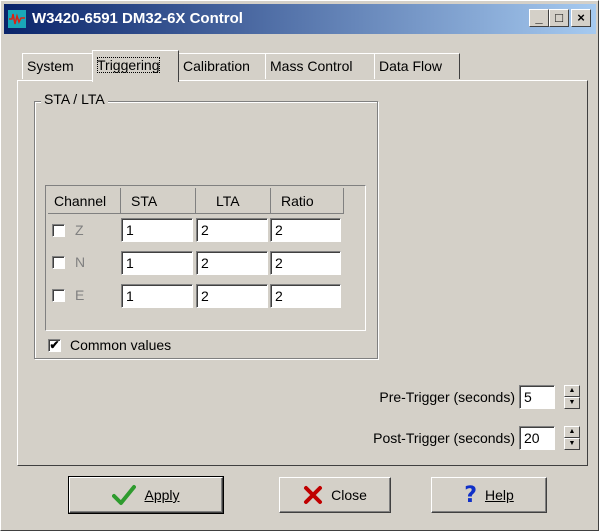 The height and width of the screenshot is (531, 599). What do you see at coordinates (313, 495) in the screenshot?
I see `x-icon` at bounding box center [313, 495].